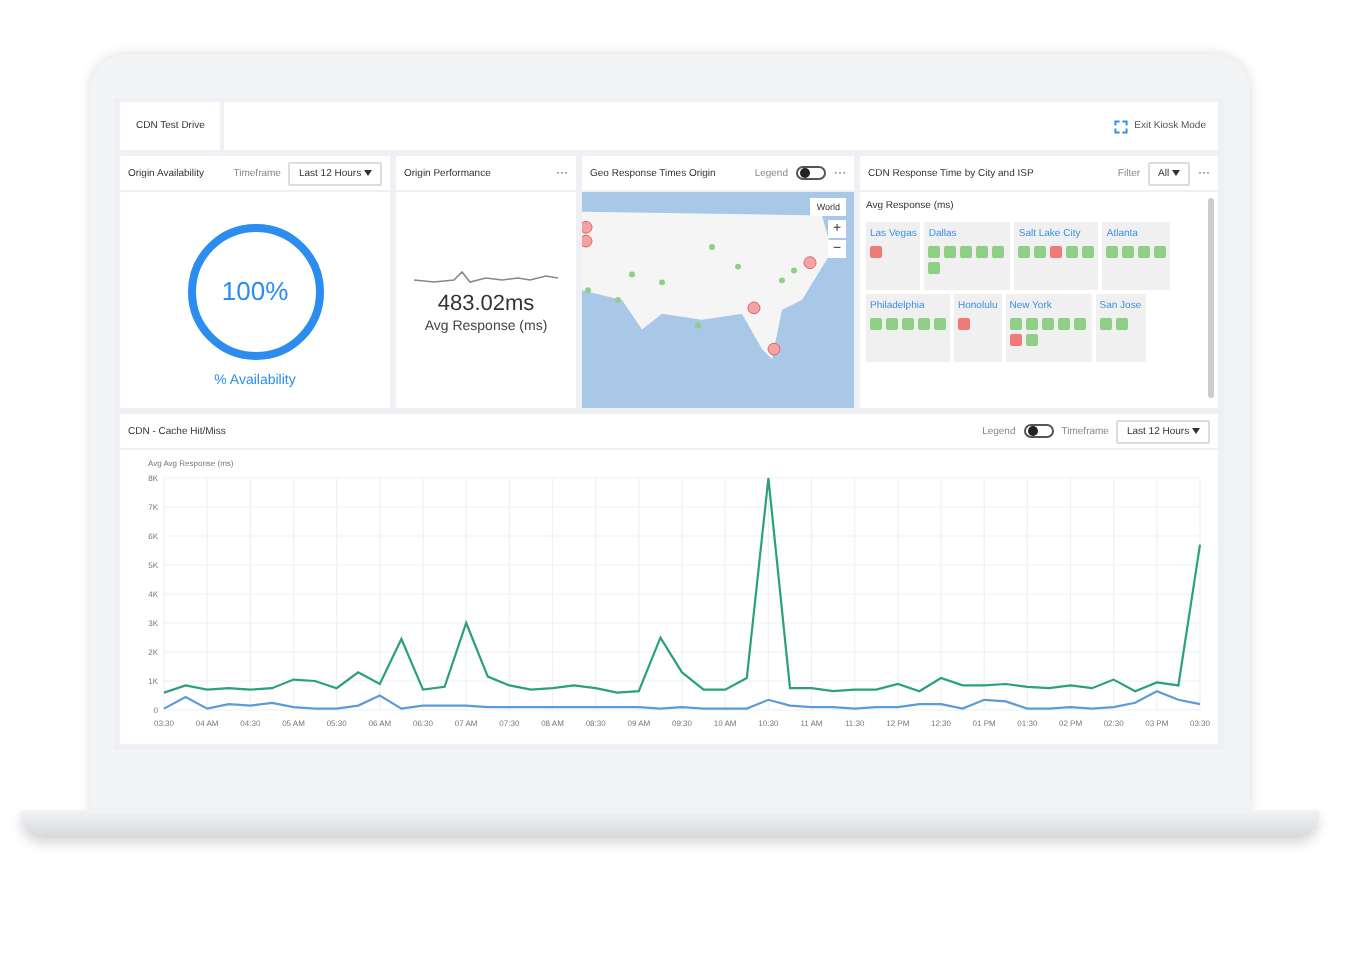  Describe the element at coordinates (486, 303) in the screenshot. I see `response-value: 483.02ms` at that location.